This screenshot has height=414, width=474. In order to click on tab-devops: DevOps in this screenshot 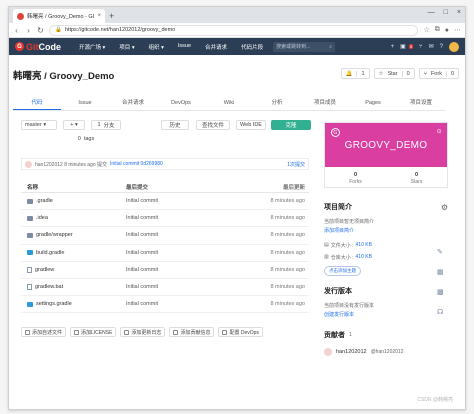, I will do `click(181, 103)`.